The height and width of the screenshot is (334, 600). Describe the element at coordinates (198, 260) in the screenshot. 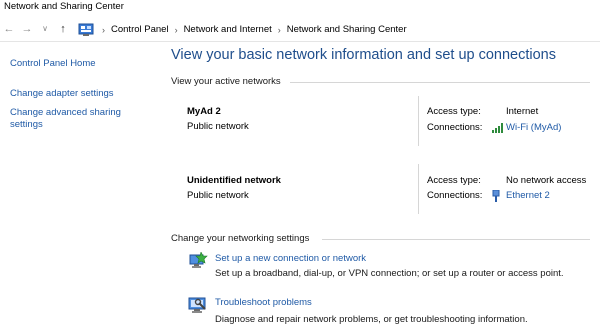

I see `new-connection-icon` at that location.